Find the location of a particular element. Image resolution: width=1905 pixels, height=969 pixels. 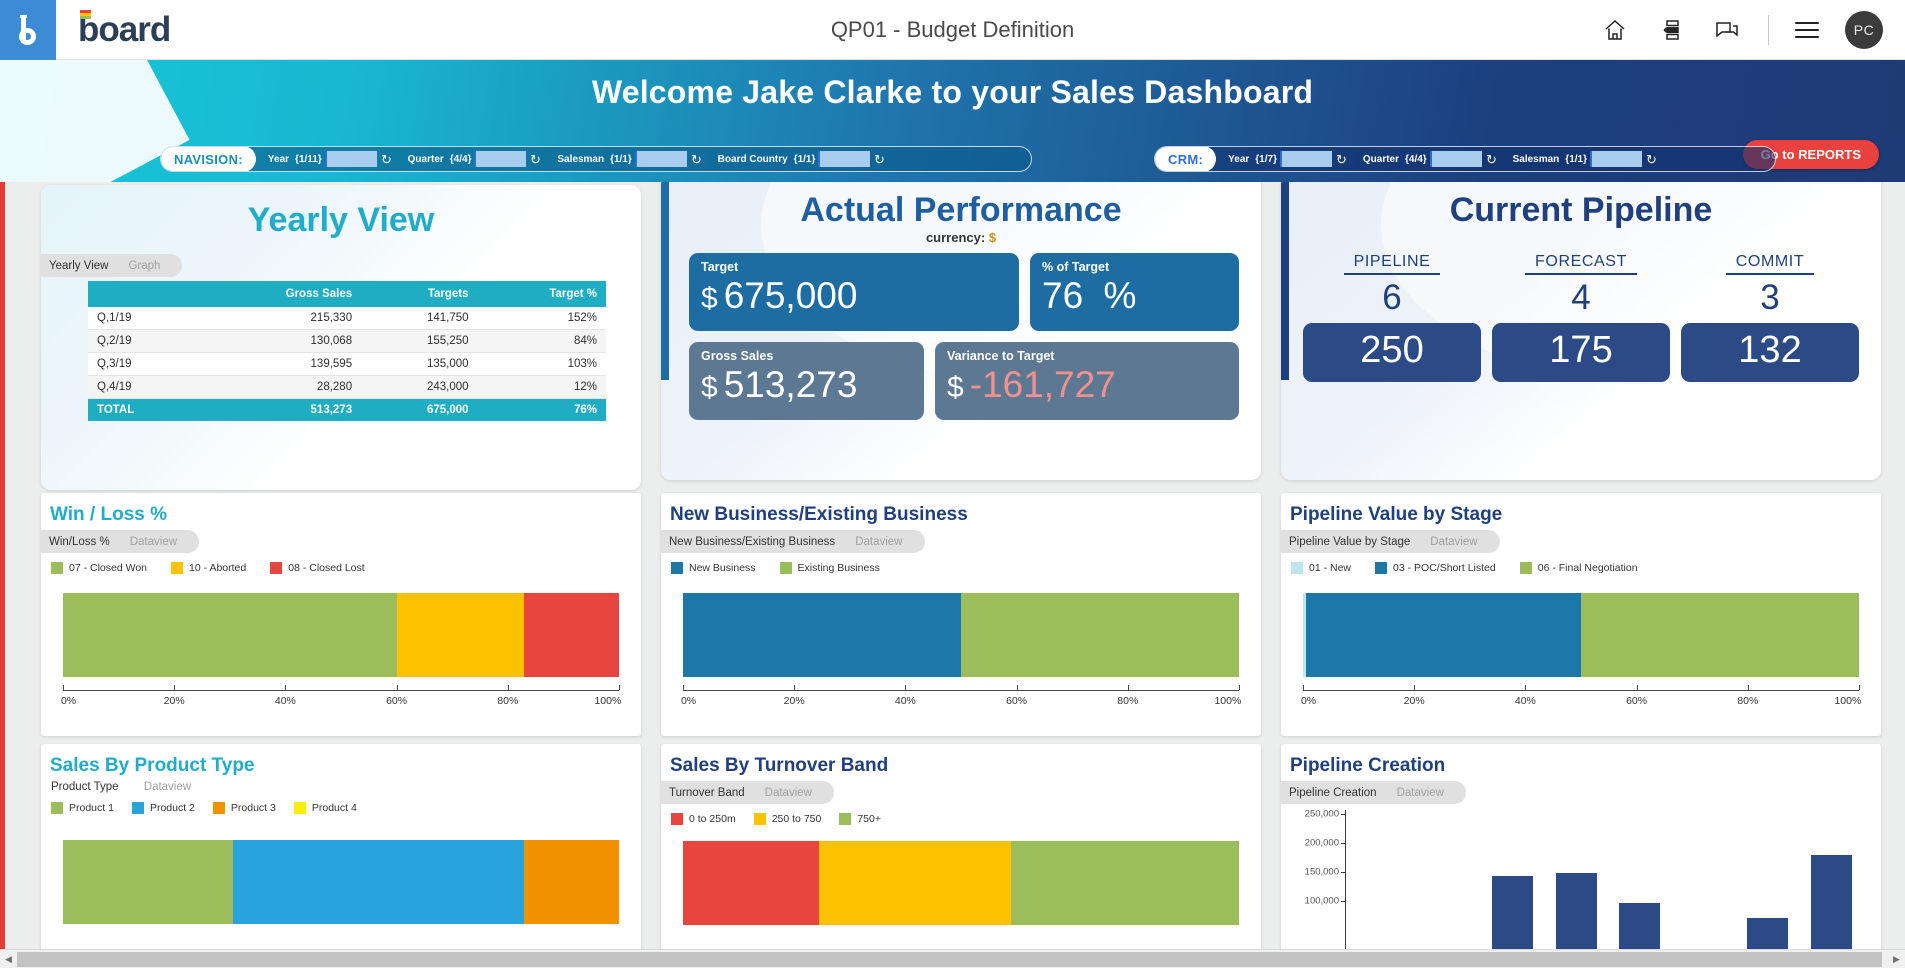

navision-filter-board-country: Board Country {1/1} ↺ is located at coordinates (798, 159).